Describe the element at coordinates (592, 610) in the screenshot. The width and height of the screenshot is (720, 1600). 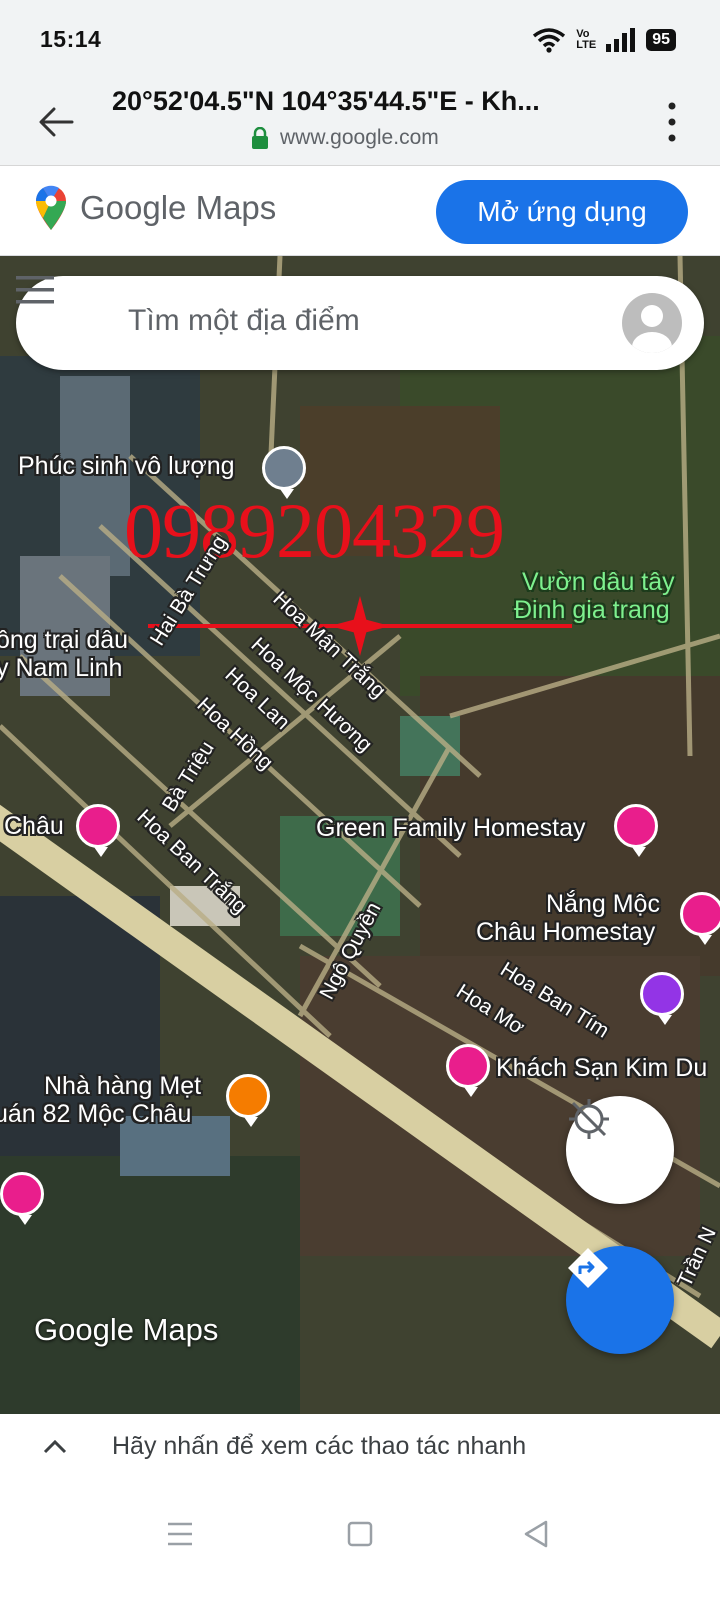
I see `place-vuon-dau-line2: Đinh gia trang` at that location.